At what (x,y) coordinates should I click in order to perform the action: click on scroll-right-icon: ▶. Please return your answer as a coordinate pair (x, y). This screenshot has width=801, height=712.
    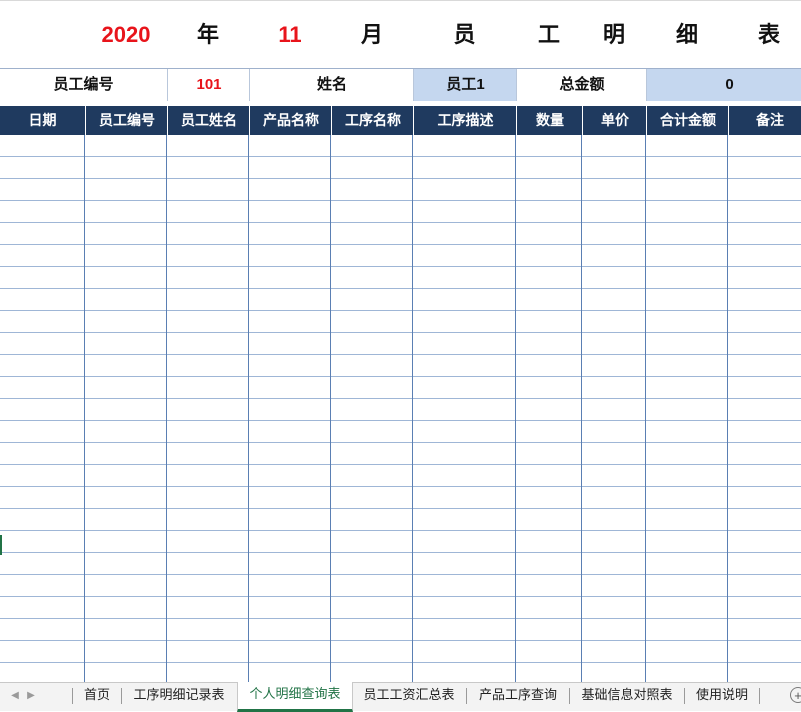
    Looking at the image, I should click on (31, 696).